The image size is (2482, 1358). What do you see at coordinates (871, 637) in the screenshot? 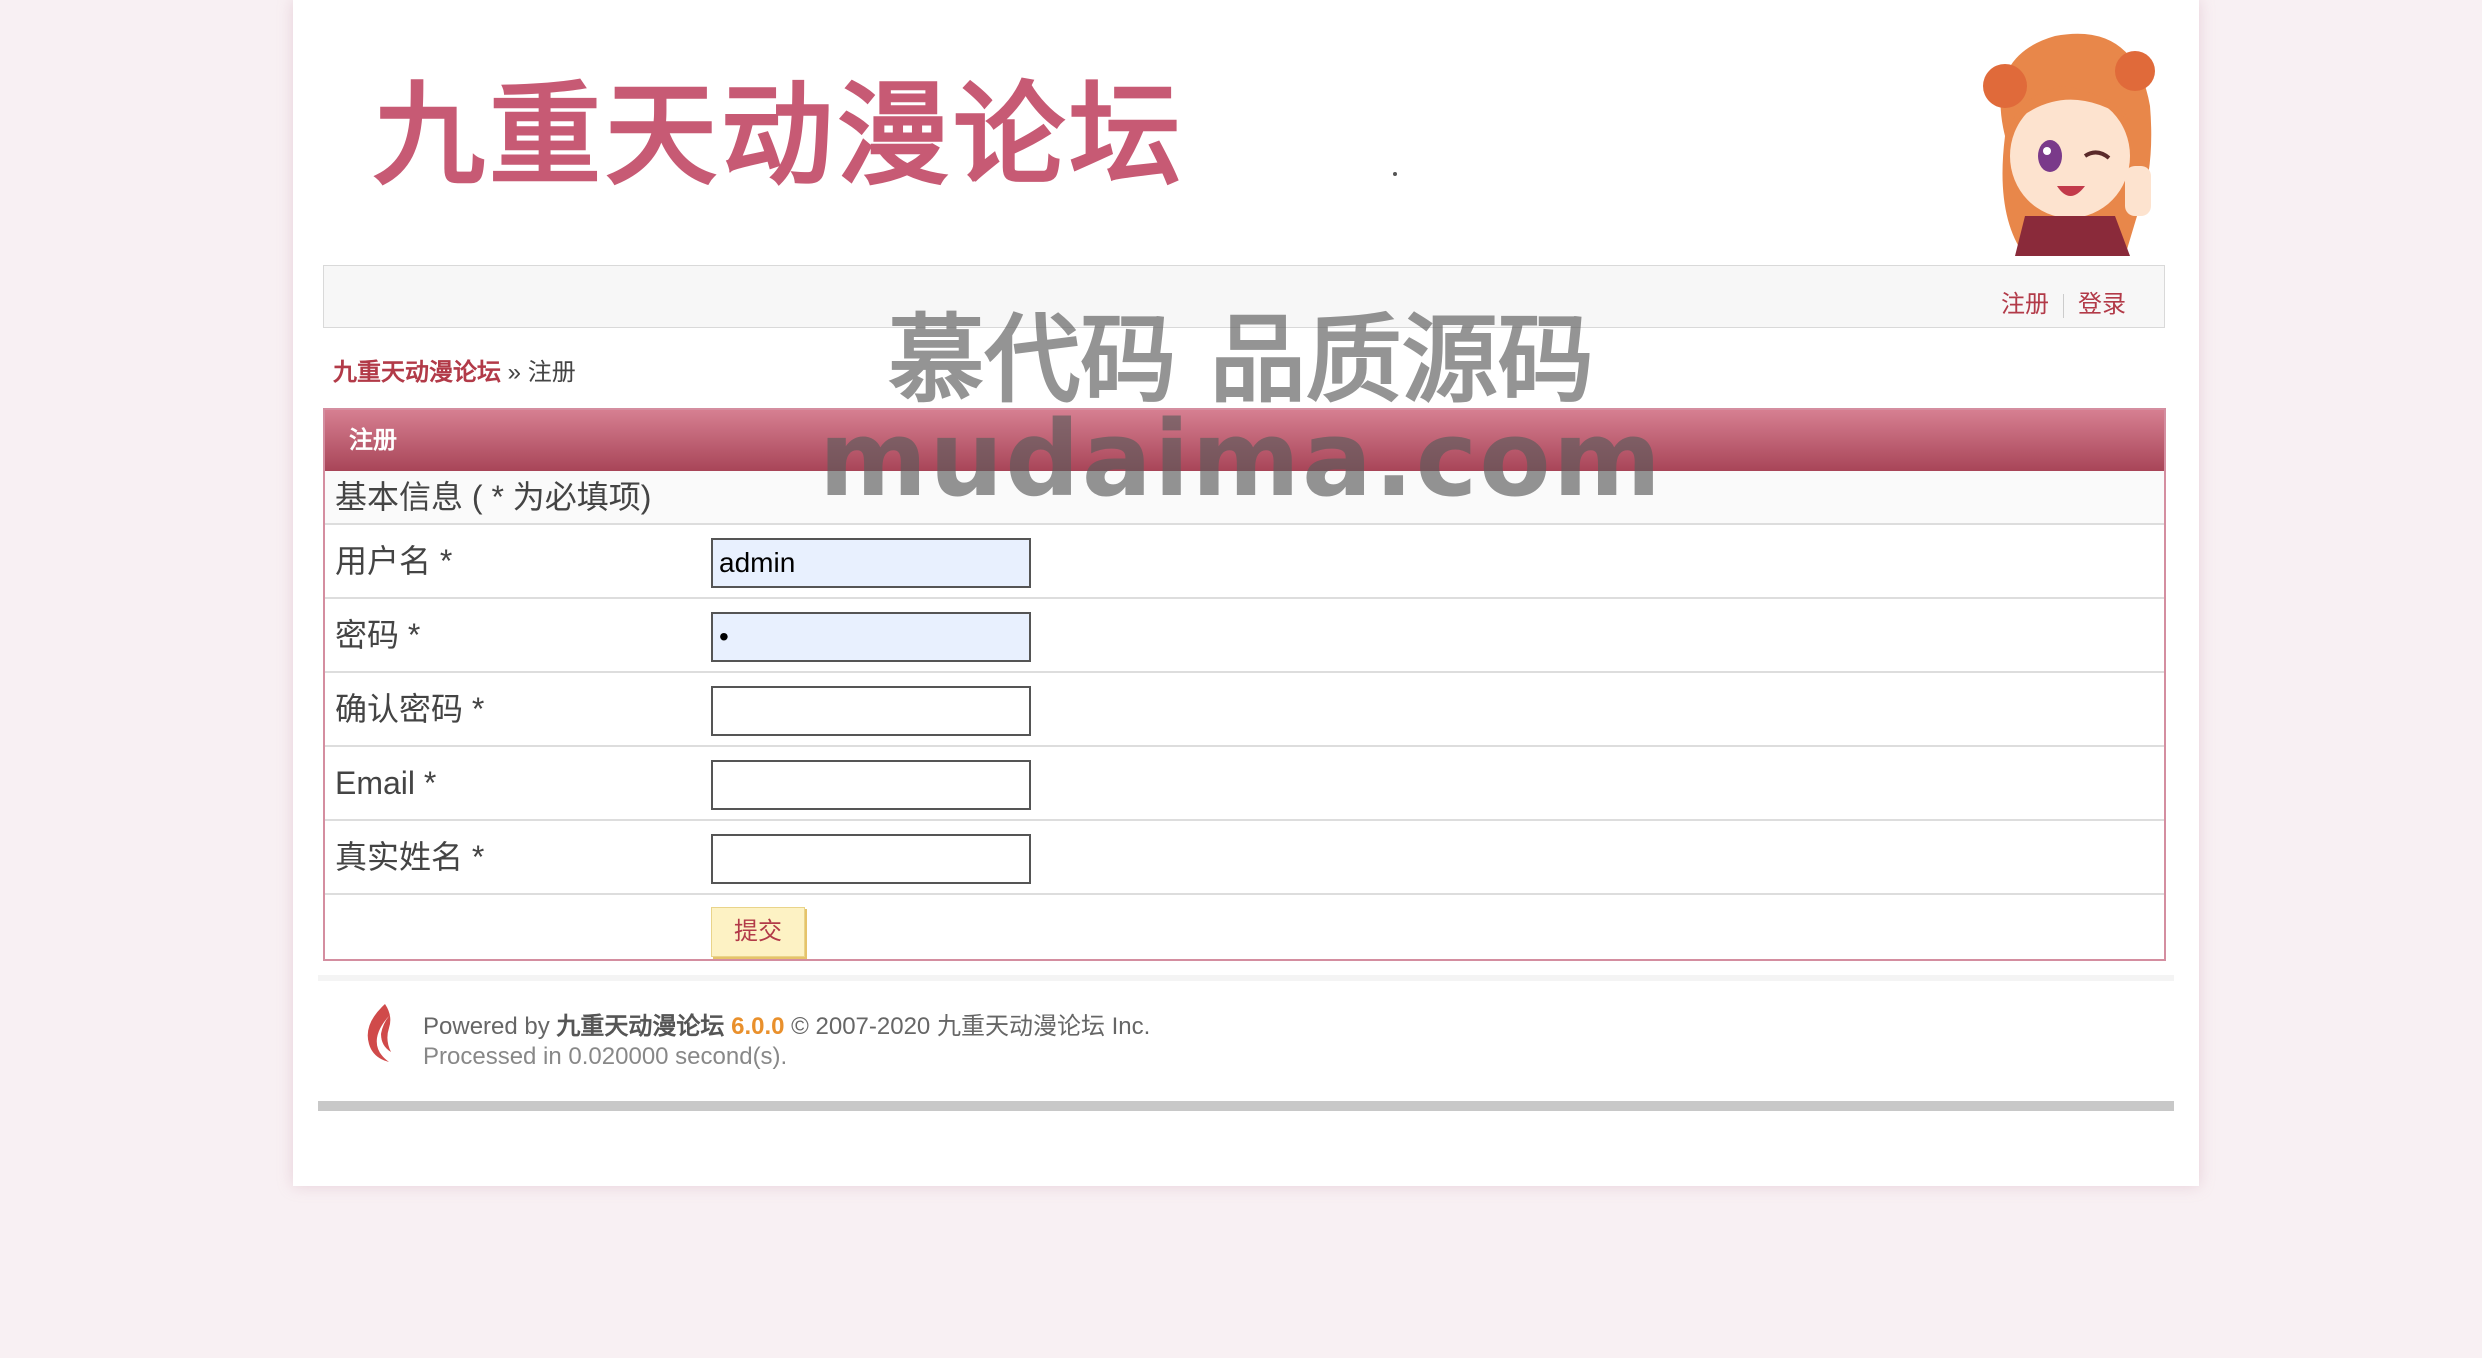
I see `password-input` at bounding box center [871, 637].